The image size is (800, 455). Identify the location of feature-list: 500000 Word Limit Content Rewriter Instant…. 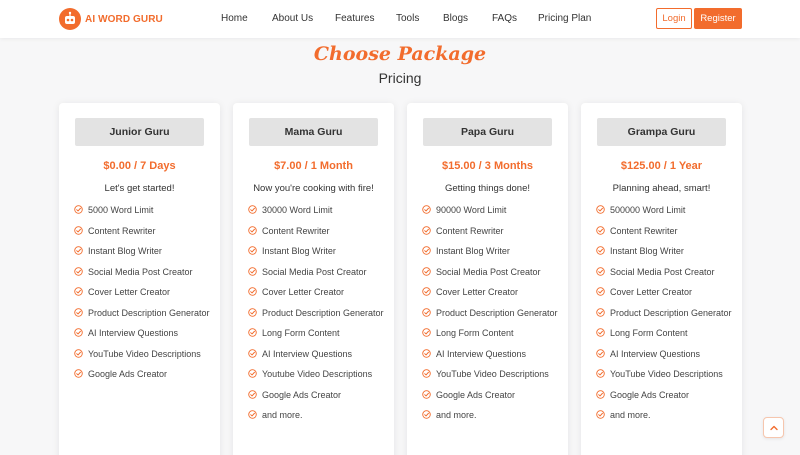
(666, 317).